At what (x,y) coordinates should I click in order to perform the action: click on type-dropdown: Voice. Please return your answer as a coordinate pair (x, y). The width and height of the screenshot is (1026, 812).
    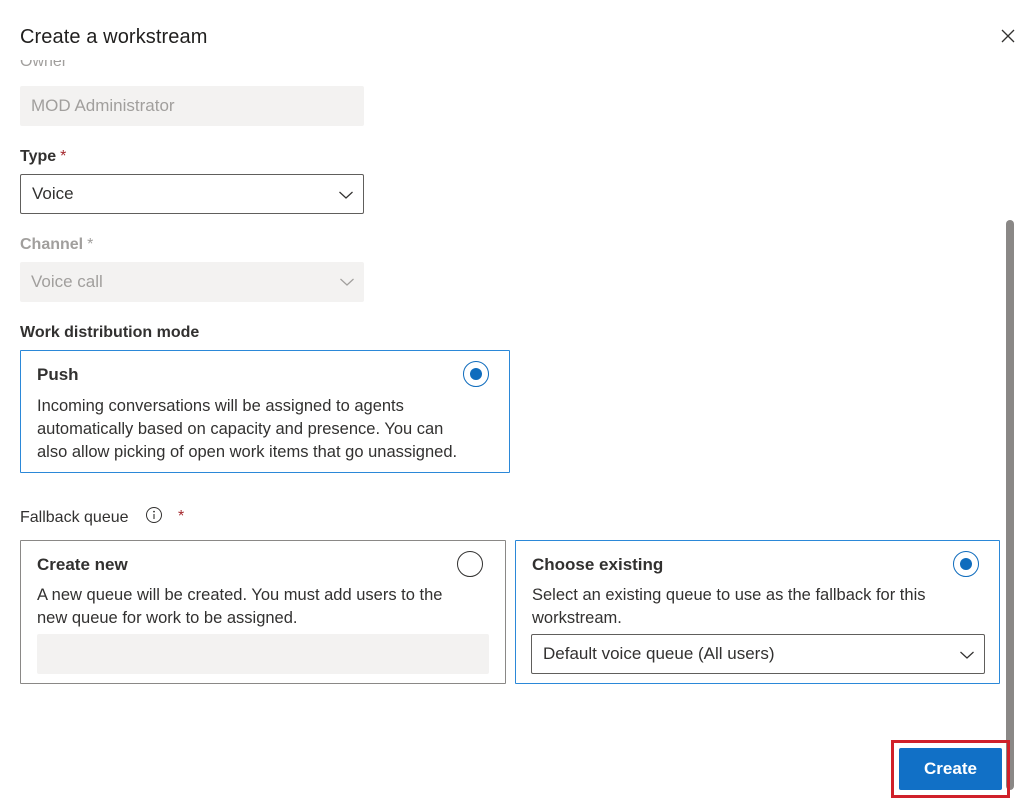
    Looking at the image, I should click on (192, 194).